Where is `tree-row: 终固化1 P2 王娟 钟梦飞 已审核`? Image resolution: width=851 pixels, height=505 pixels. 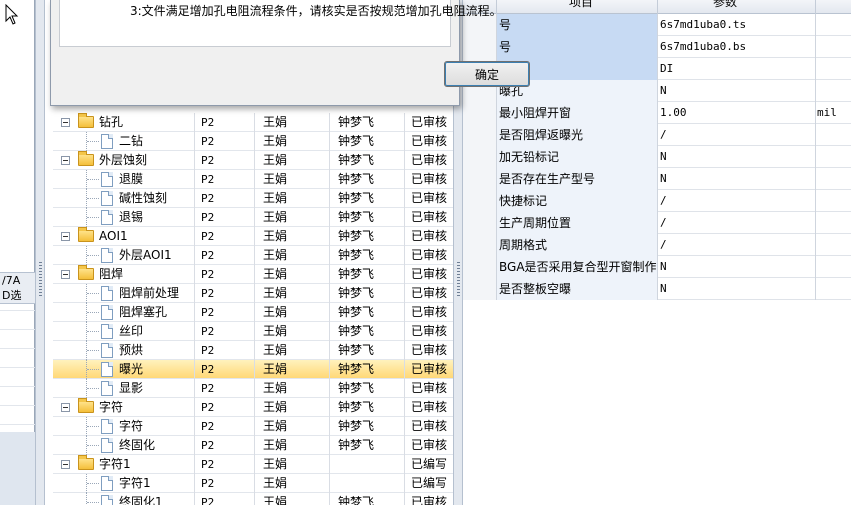 tree-row: 终固化1 P2 王娟 钟梦飞 已审核 is located at coordinates (253, 499).